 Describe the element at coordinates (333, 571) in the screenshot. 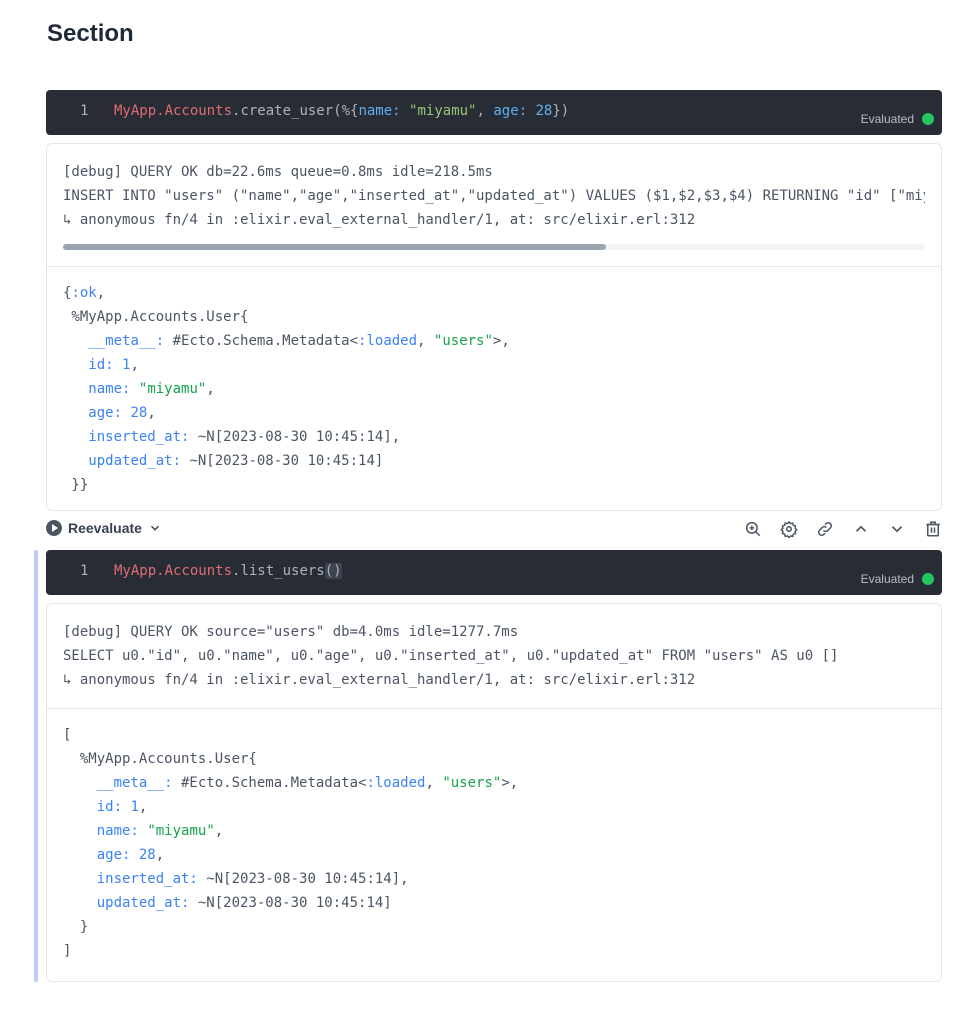

I see `code-parens: ()` at that location.